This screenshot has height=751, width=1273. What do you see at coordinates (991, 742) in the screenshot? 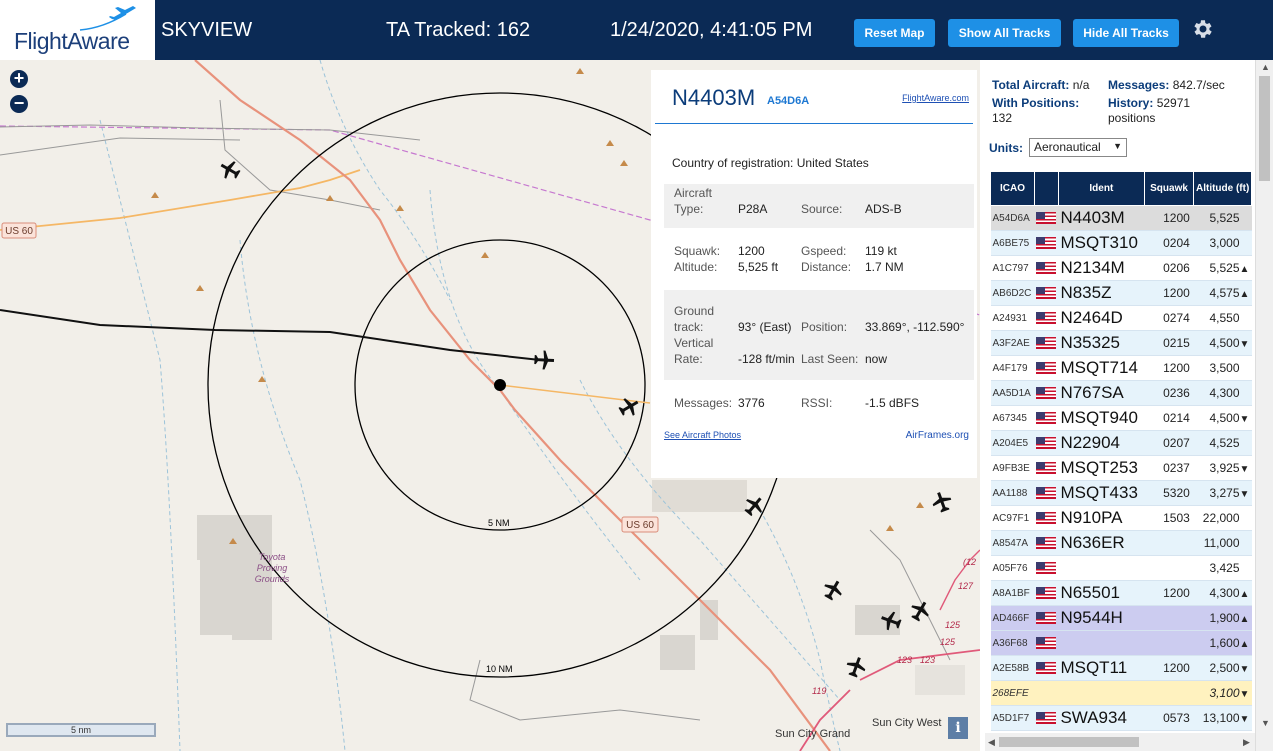
I see `scroll-left-icon: ◀` at bounding box center [991, 742].